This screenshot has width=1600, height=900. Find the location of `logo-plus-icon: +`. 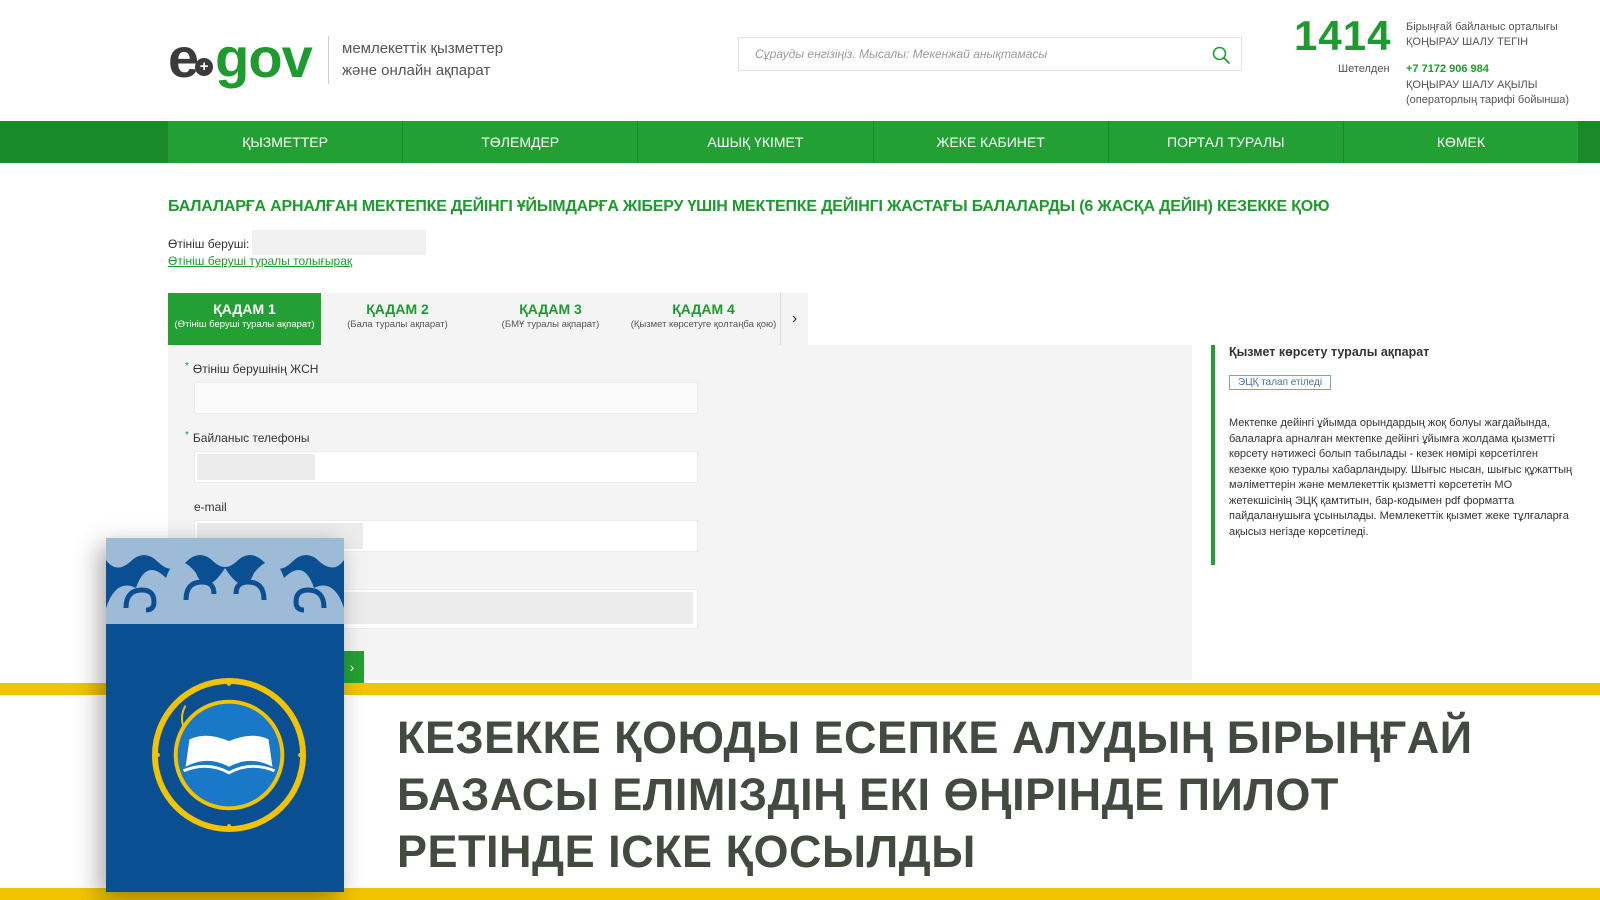

logo-plus-icon: + is located at coordinates (204, 67).